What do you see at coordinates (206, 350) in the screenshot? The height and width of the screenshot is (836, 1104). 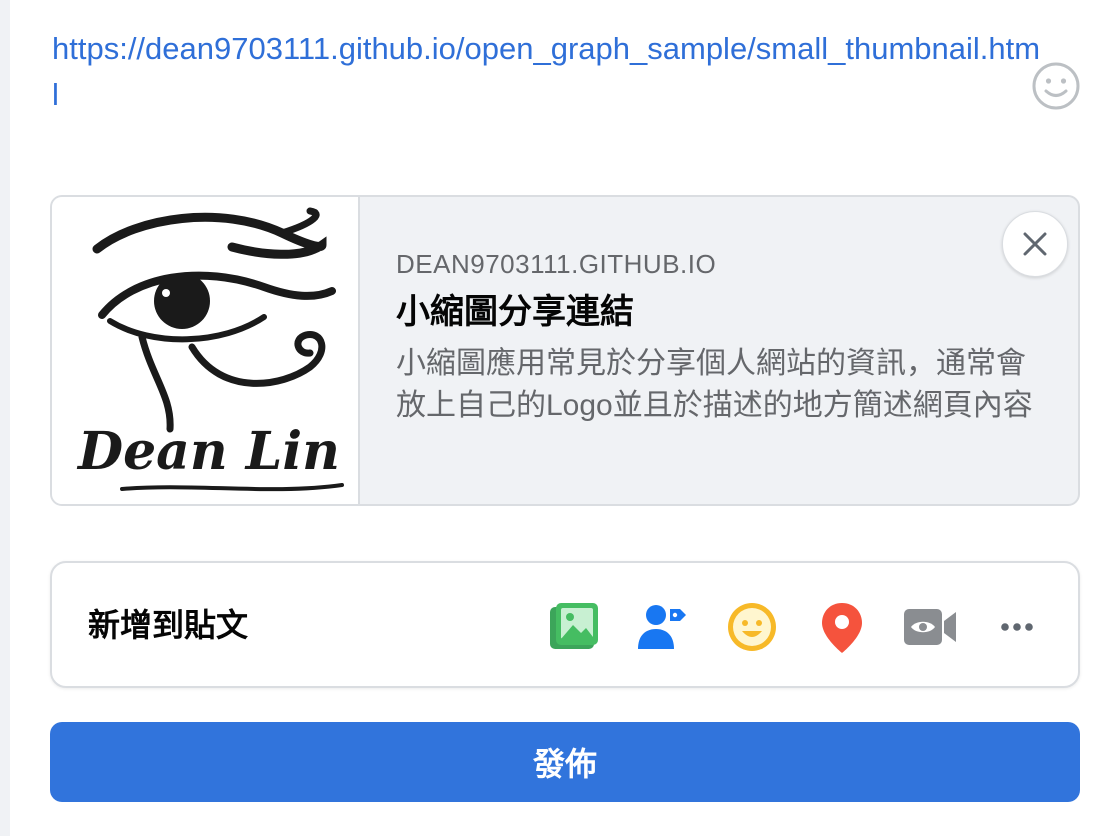 I see `thumbnail-logo: Dean Lin` at bounding box center [206, 350].